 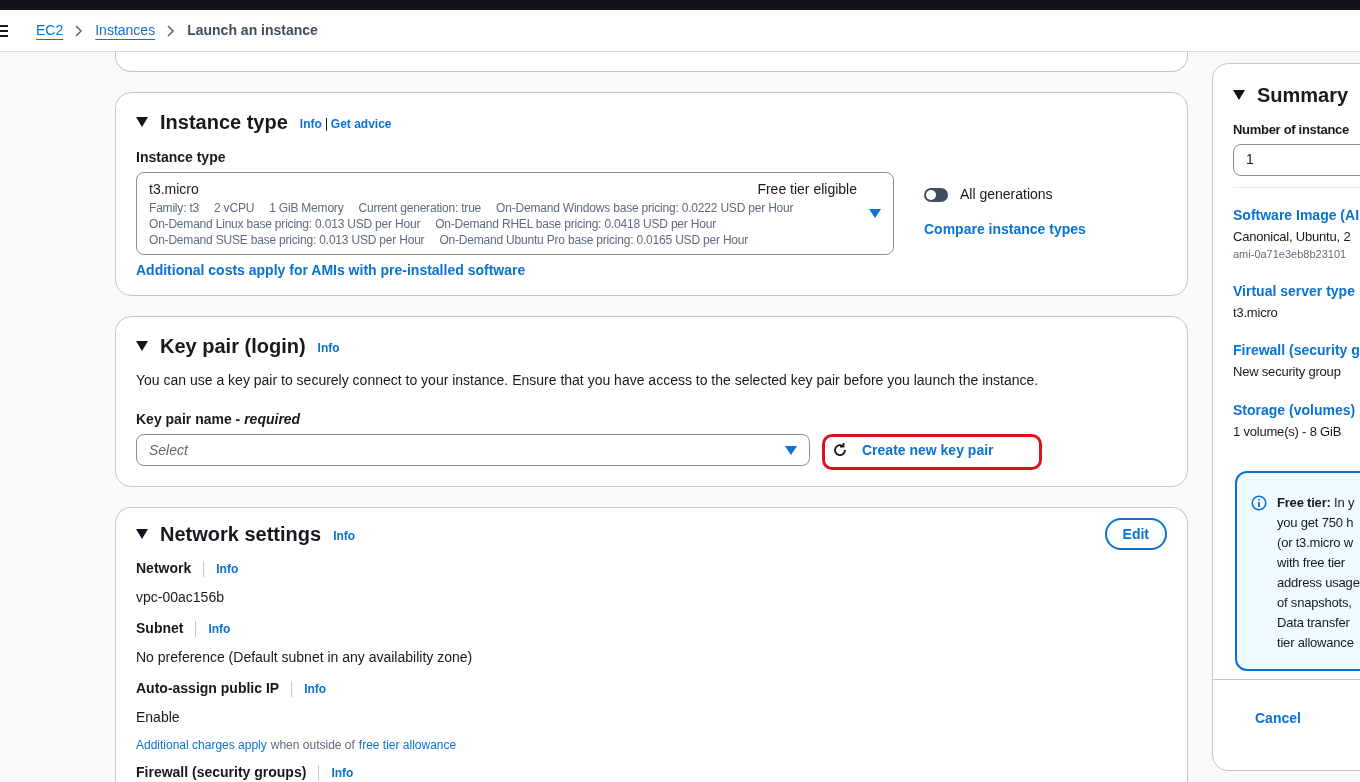 What do you see at coordinates (1135, 534) in the screenshot?
I see `edit-button: Edit` at bounding box center [1135, 534].